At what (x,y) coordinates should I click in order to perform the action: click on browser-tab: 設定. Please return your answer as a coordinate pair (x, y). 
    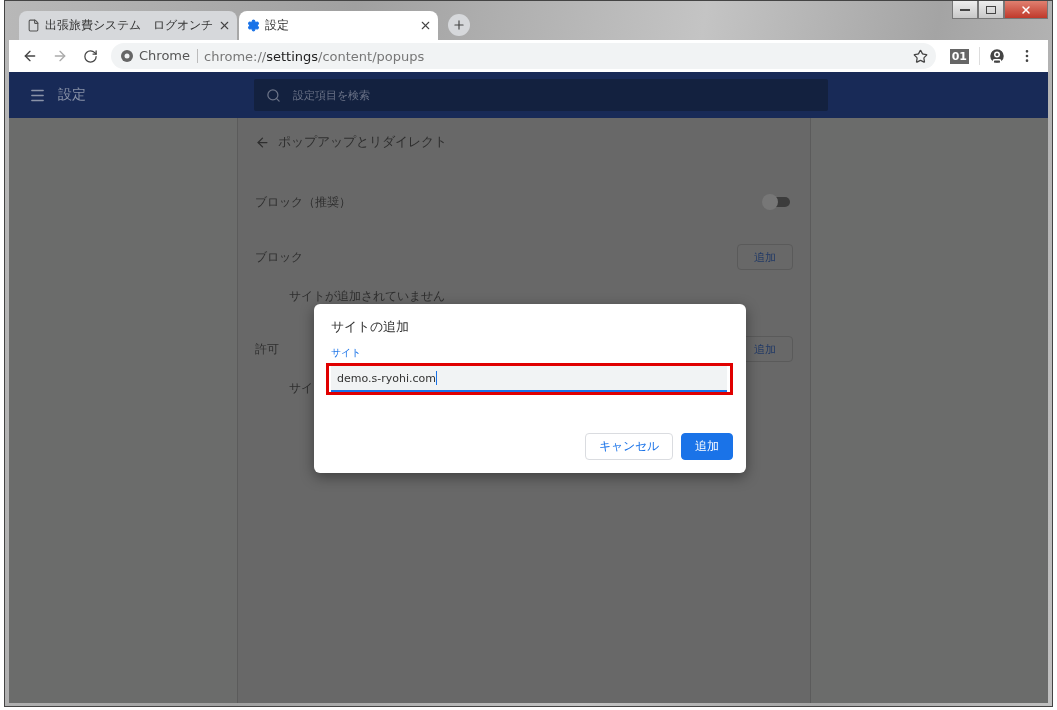
    Looking at the image, I should click on (338, 25).